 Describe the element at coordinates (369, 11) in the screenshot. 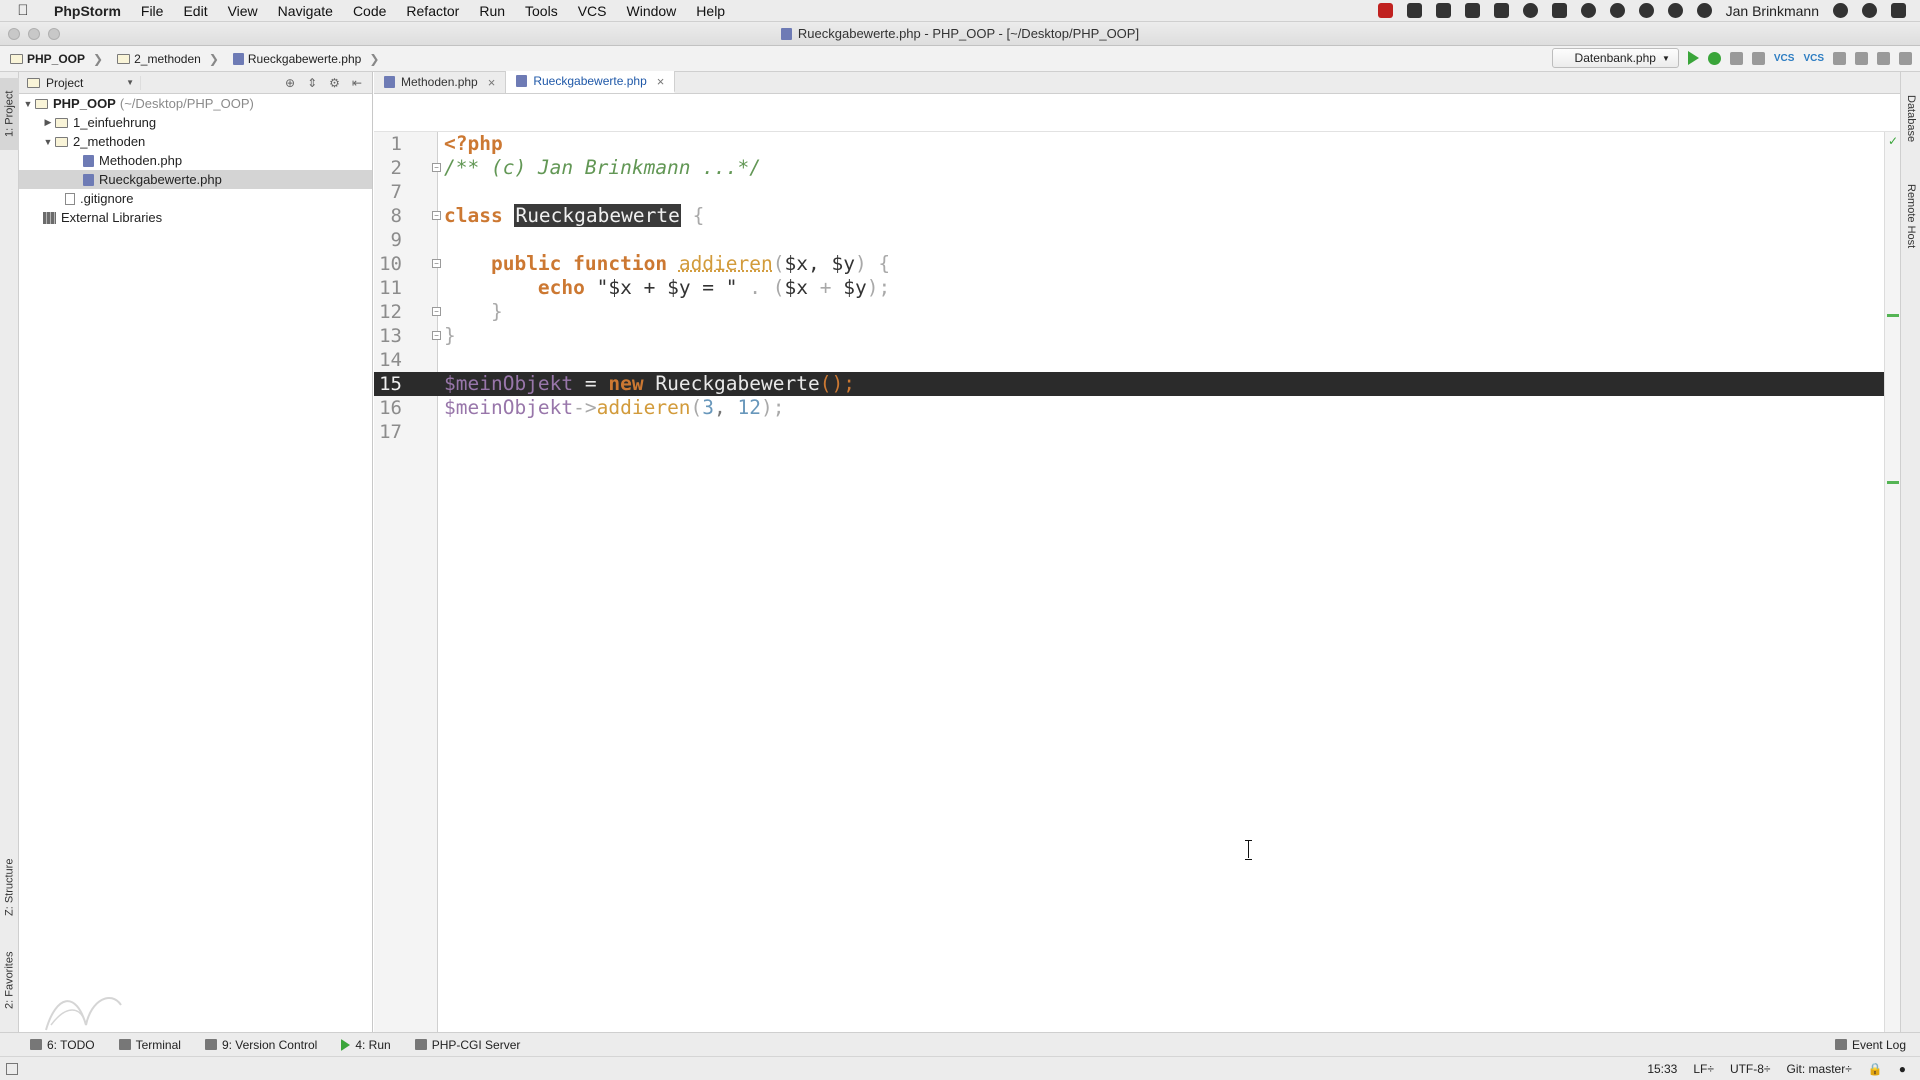

I see `menu-code: Code` at that location.